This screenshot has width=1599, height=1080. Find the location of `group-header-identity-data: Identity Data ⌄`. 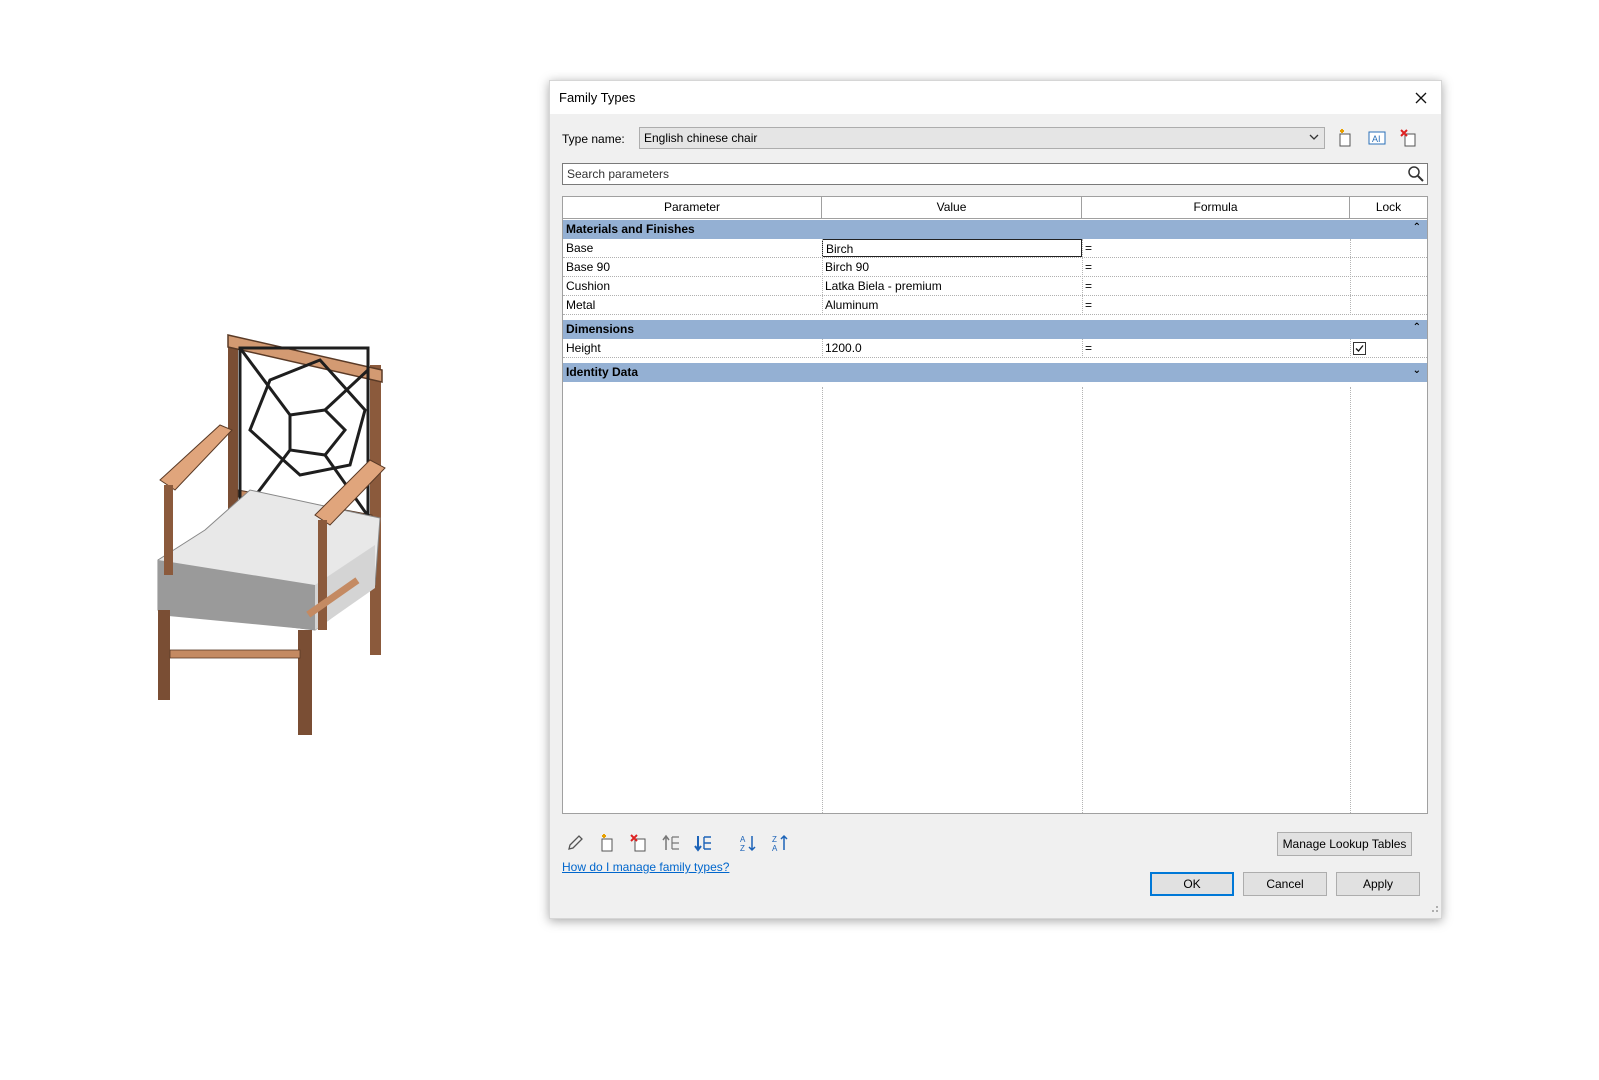

group-header-identity-data: Identity Data ⌄ is located at coordinates (995, 372).